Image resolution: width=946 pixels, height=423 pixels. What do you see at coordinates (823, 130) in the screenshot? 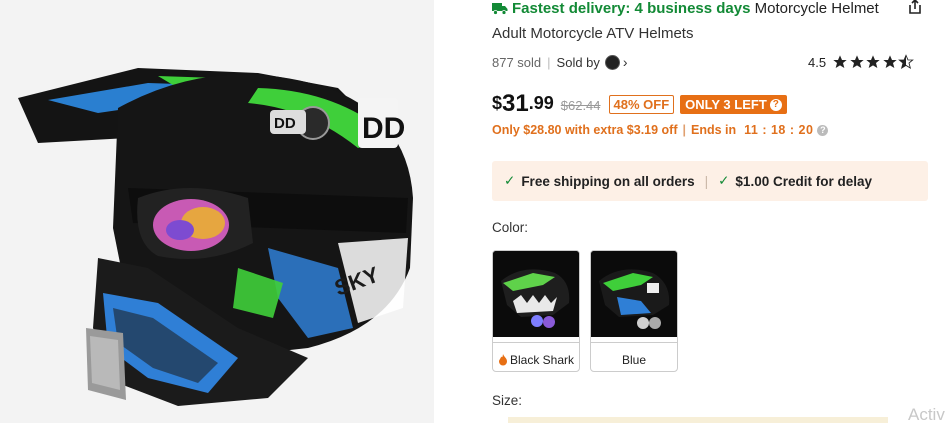
I see `info-icon: ?` at bounding box center [823, 130].